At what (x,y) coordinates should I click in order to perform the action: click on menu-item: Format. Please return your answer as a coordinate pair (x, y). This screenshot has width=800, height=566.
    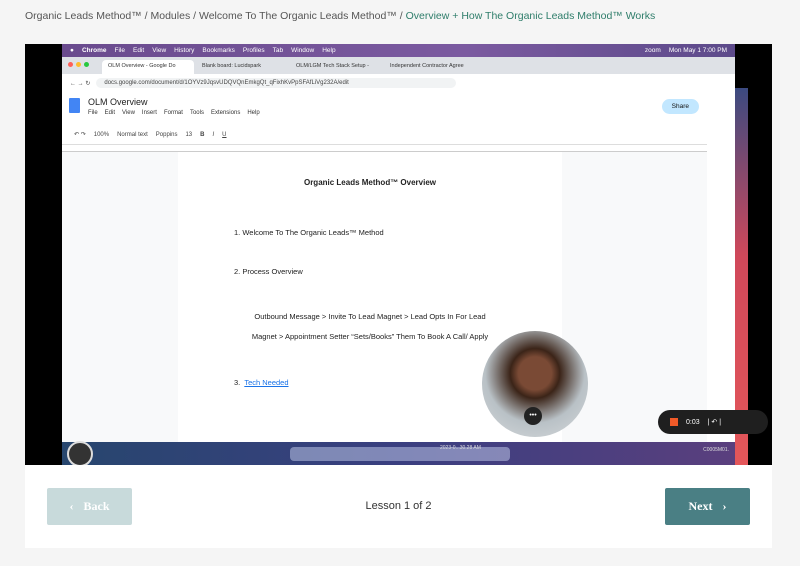
    Looking at the image, I should click on (173, 113).